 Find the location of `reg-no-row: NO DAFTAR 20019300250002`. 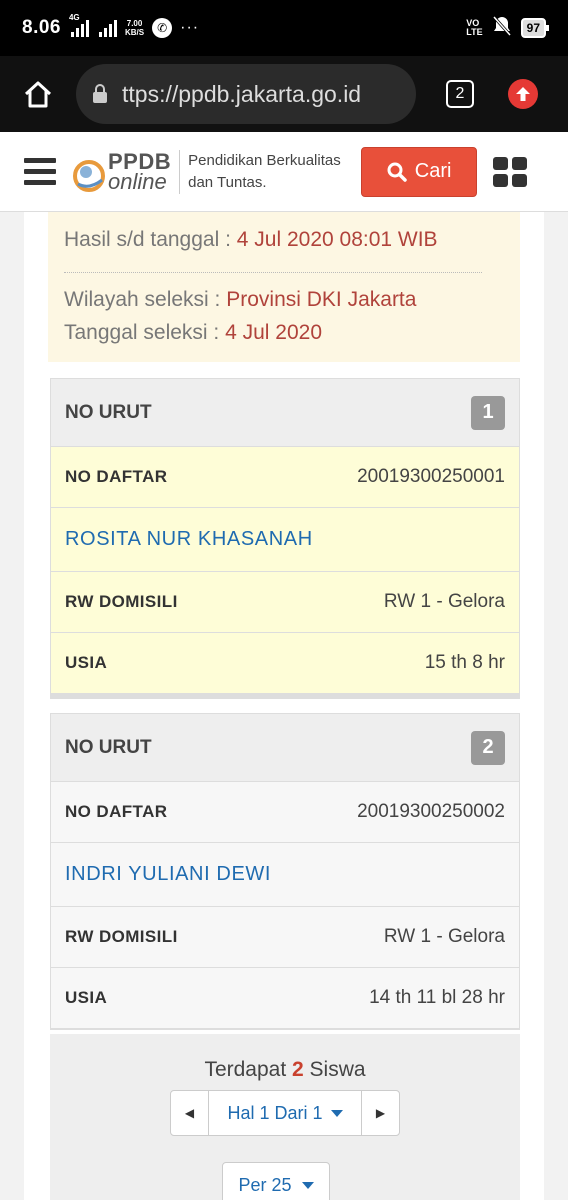

reg-no-row: NO DAFTAR 20019300250002 is located at coordinates (285, 812).